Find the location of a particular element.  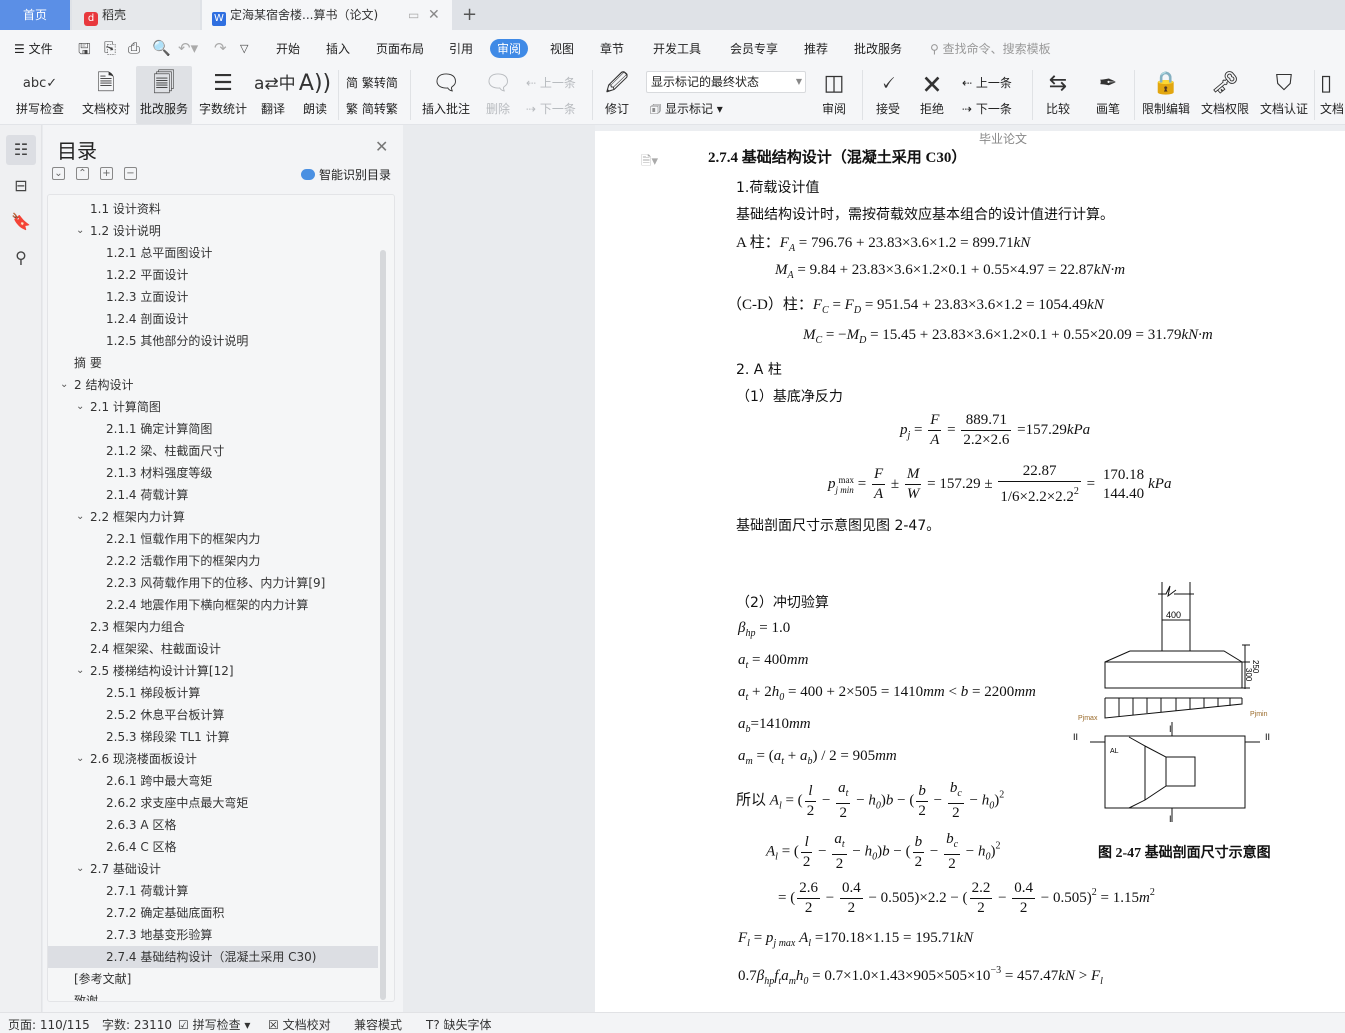

search-icon: ⚲ is located at coordinates (21, 258).